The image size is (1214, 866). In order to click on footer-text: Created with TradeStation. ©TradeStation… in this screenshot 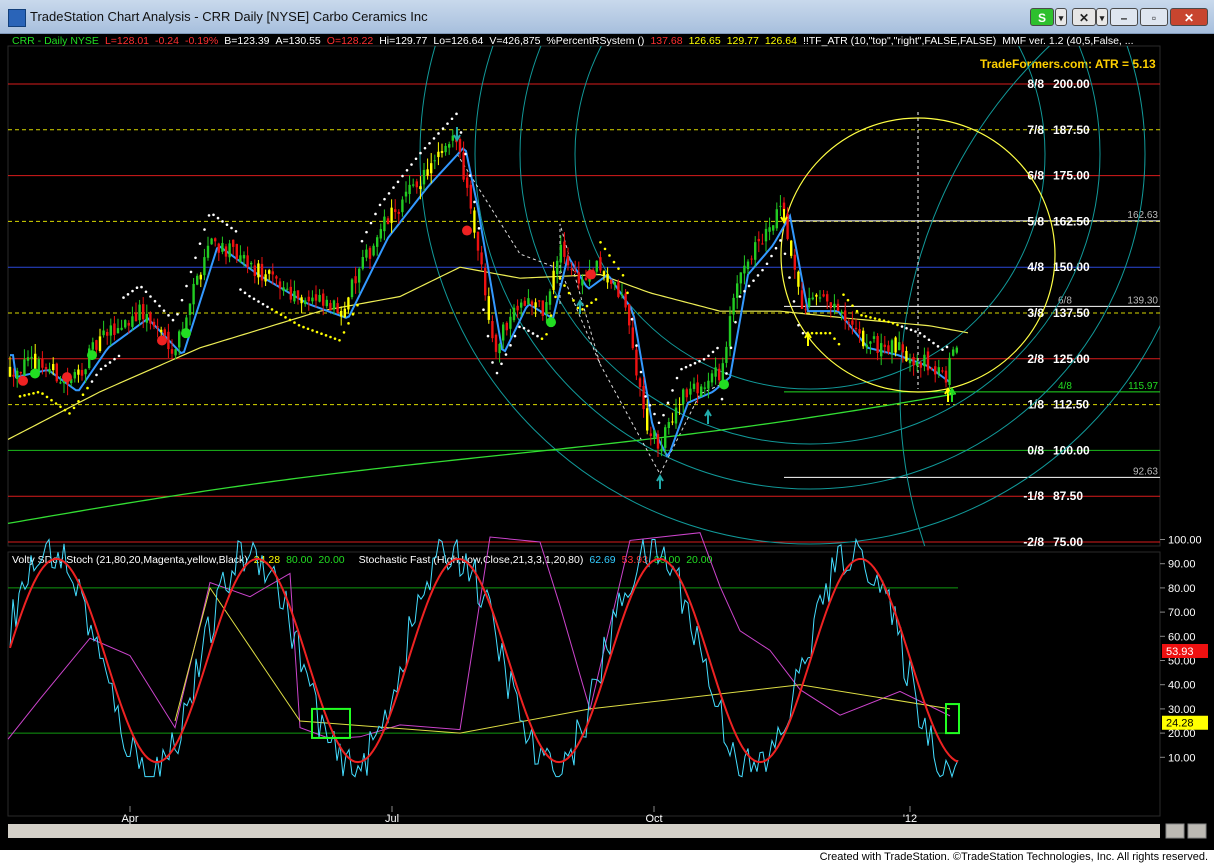, I will do `click(1013, 857)`.